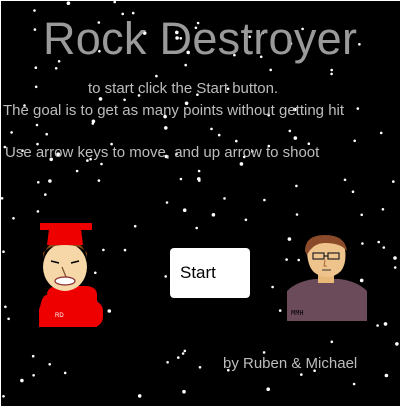 The width and height of the screenshot is (401, 408). Describe the element at coordinates (327, 278) in the screenshot. I see `player-avatar-glasses: MMH` at that location.